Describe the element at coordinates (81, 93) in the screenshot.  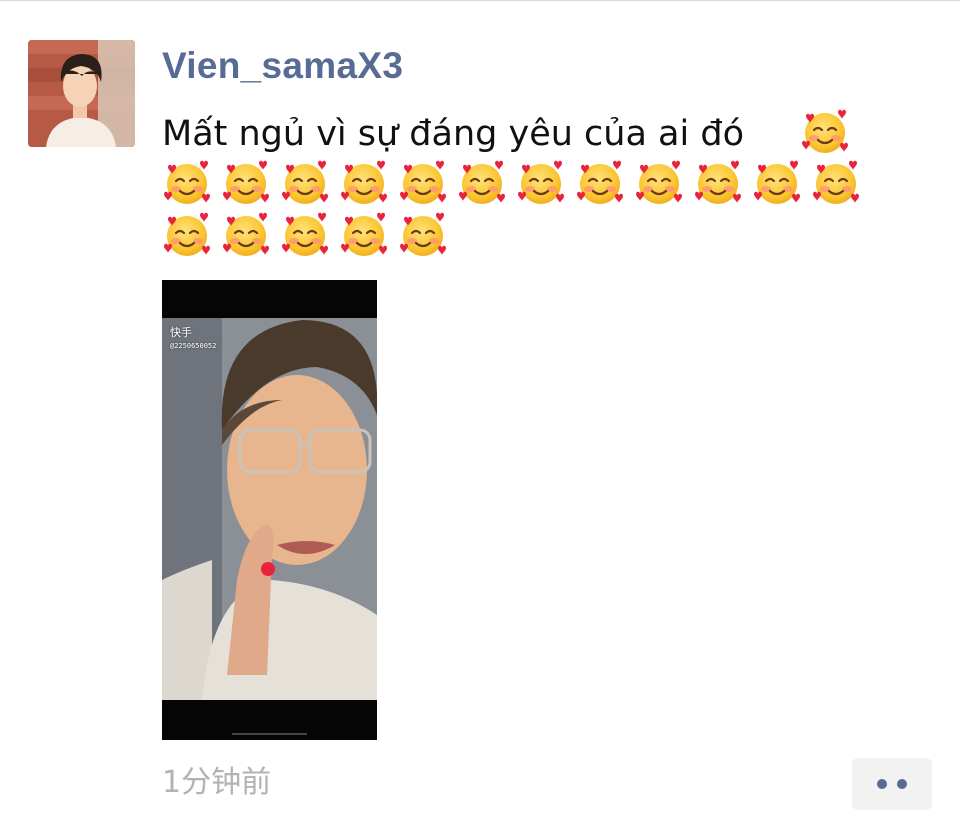
I see `avatar` at that location.